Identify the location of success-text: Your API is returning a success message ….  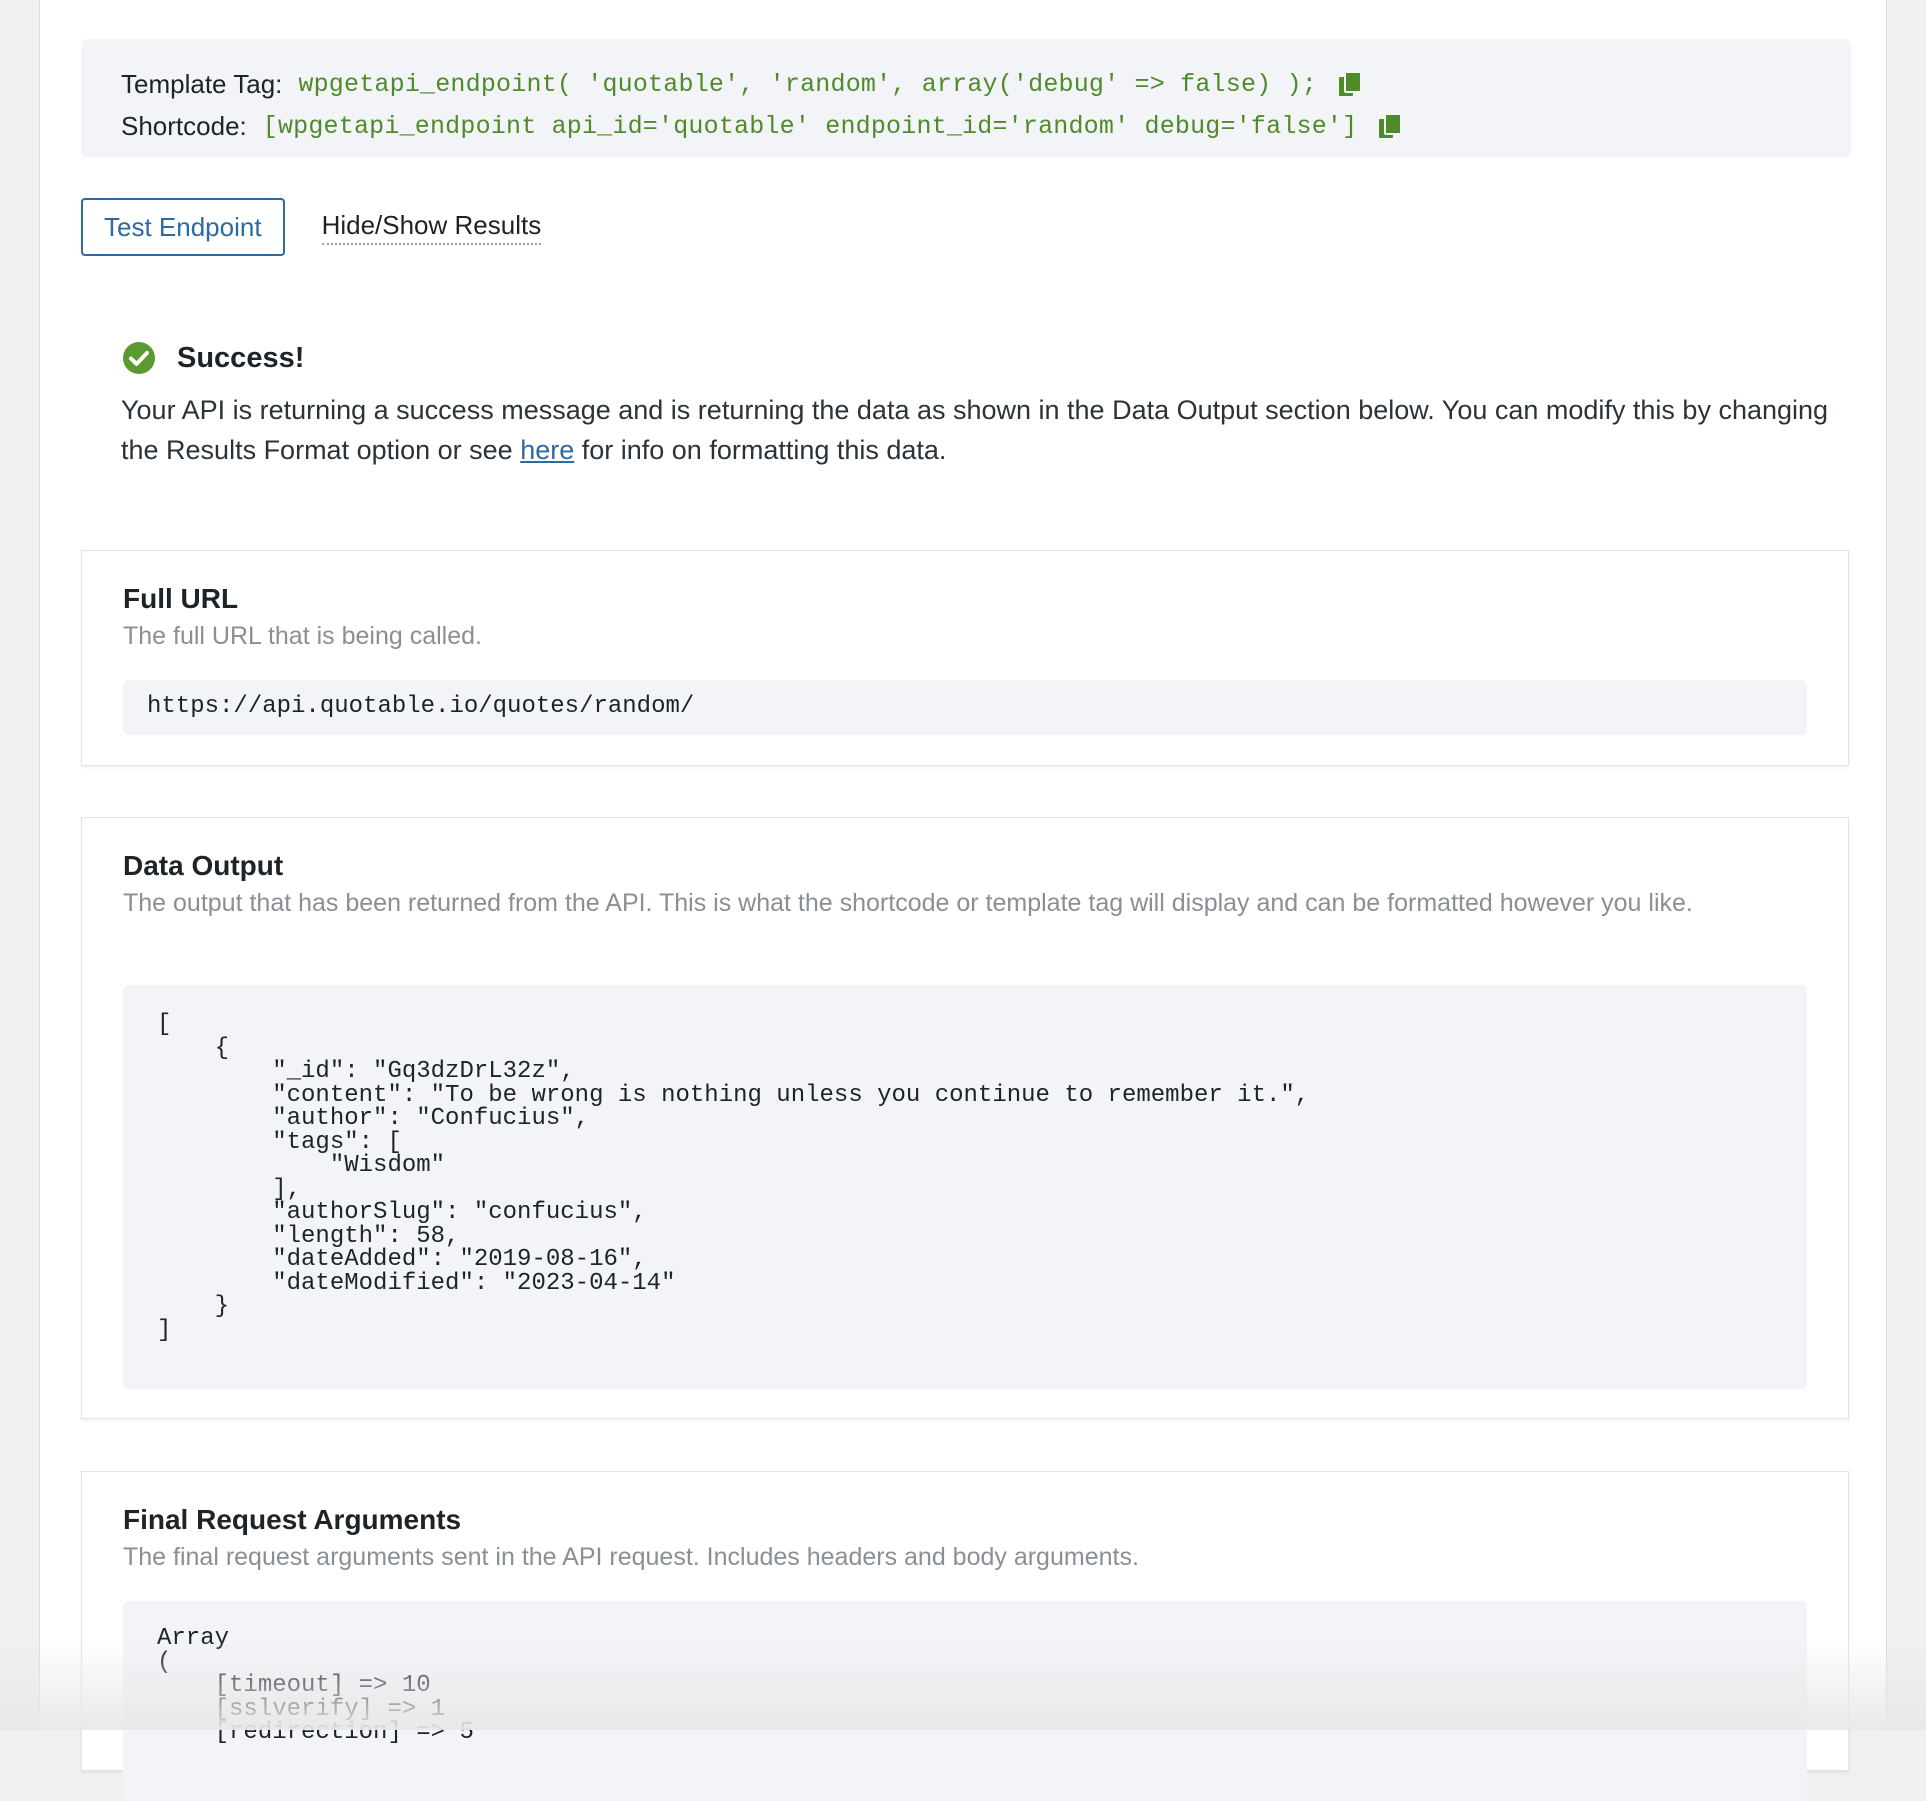
(991, 430).